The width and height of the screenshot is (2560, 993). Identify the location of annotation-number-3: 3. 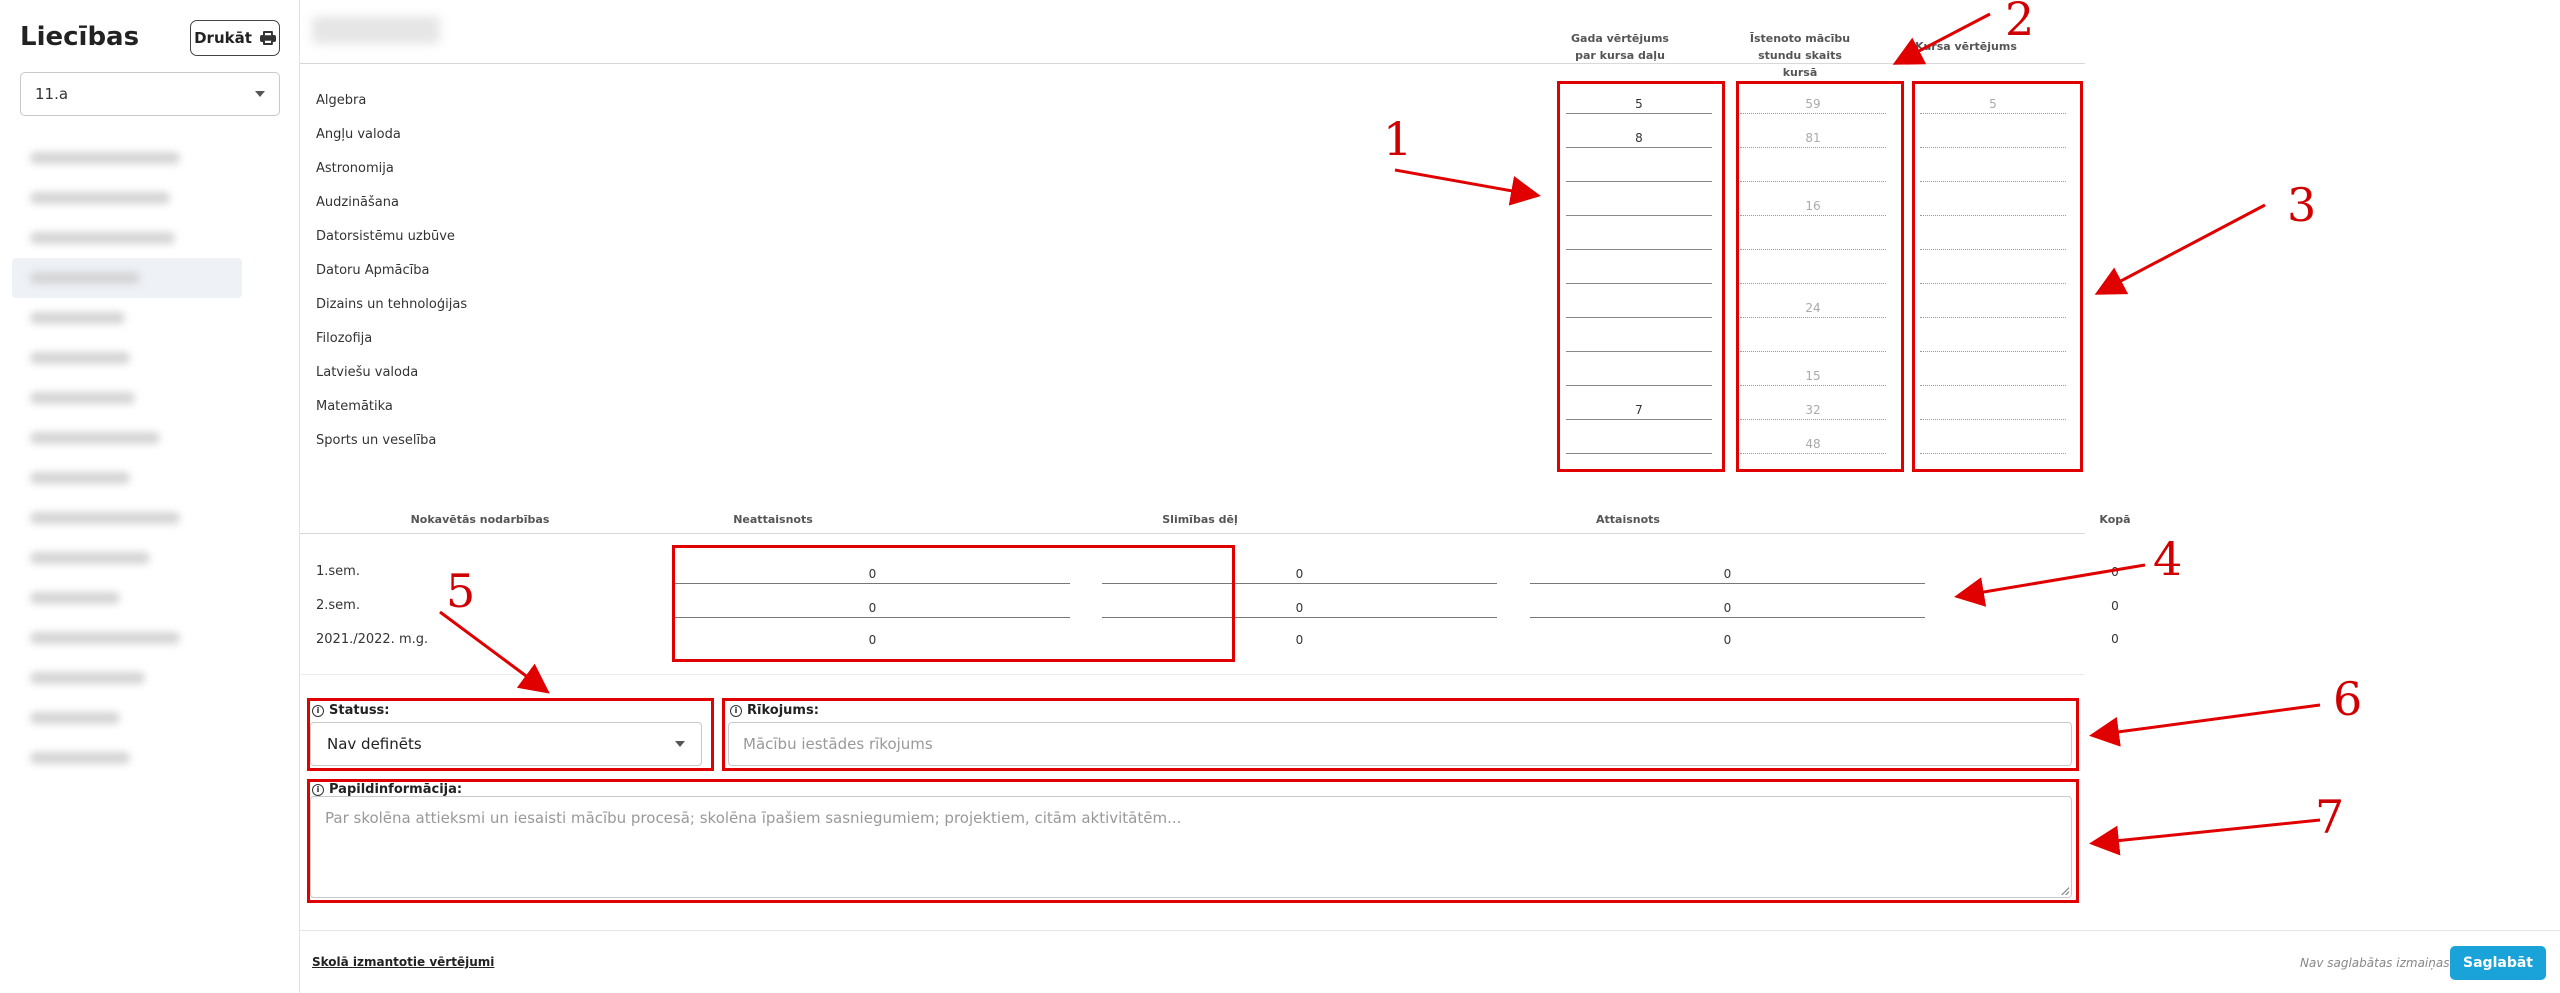
(2302, 205).